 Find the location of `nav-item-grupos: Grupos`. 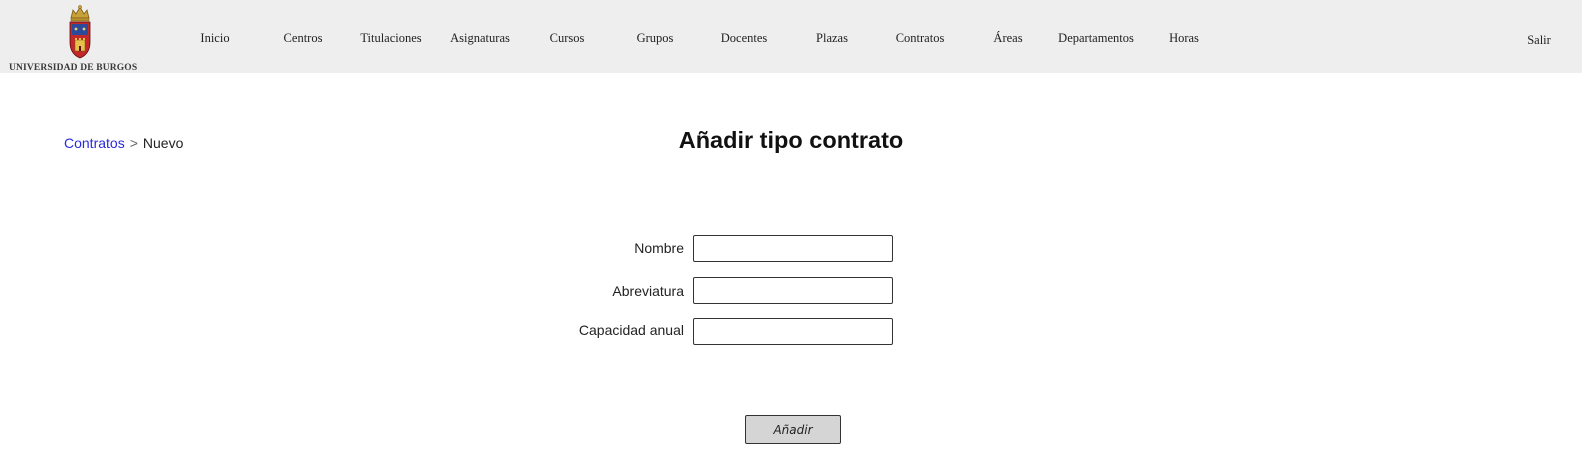

nav-item-grupos: Grupos is located at coordinates (655, 39).